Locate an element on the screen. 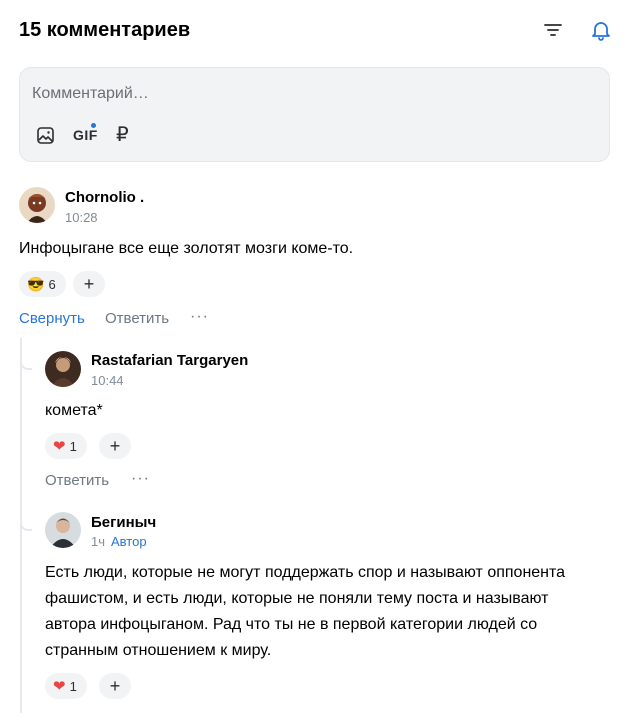  cool-emoji-icon: 😎 is located at coordinates (36, 283).